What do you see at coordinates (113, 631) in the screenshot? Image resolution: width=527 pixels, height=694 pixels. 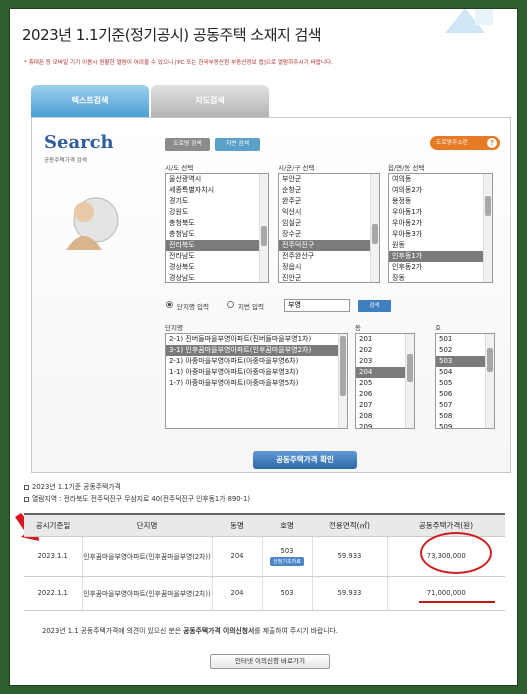 I see `appeal-notice-pre: 2023년 1.1 공동주택가격에 의견이 있으신 분은` at bounding box center [113, 631].